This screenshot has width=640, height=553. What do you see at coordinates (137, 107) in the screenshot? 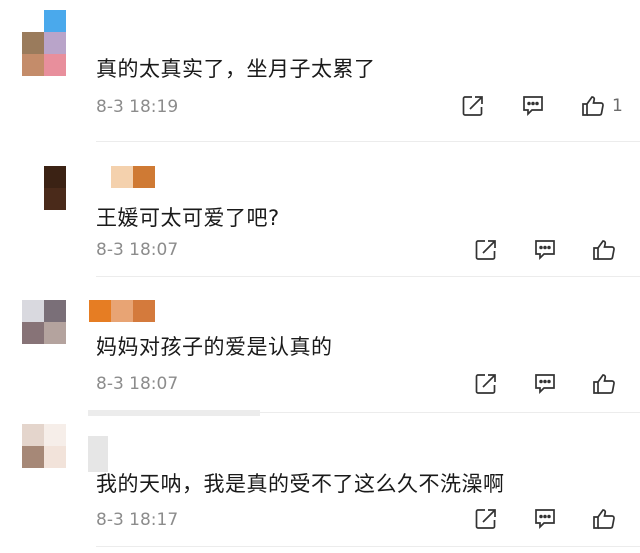
I see `comment-date: 8-3 18:19` at bounding box center [137, 107].